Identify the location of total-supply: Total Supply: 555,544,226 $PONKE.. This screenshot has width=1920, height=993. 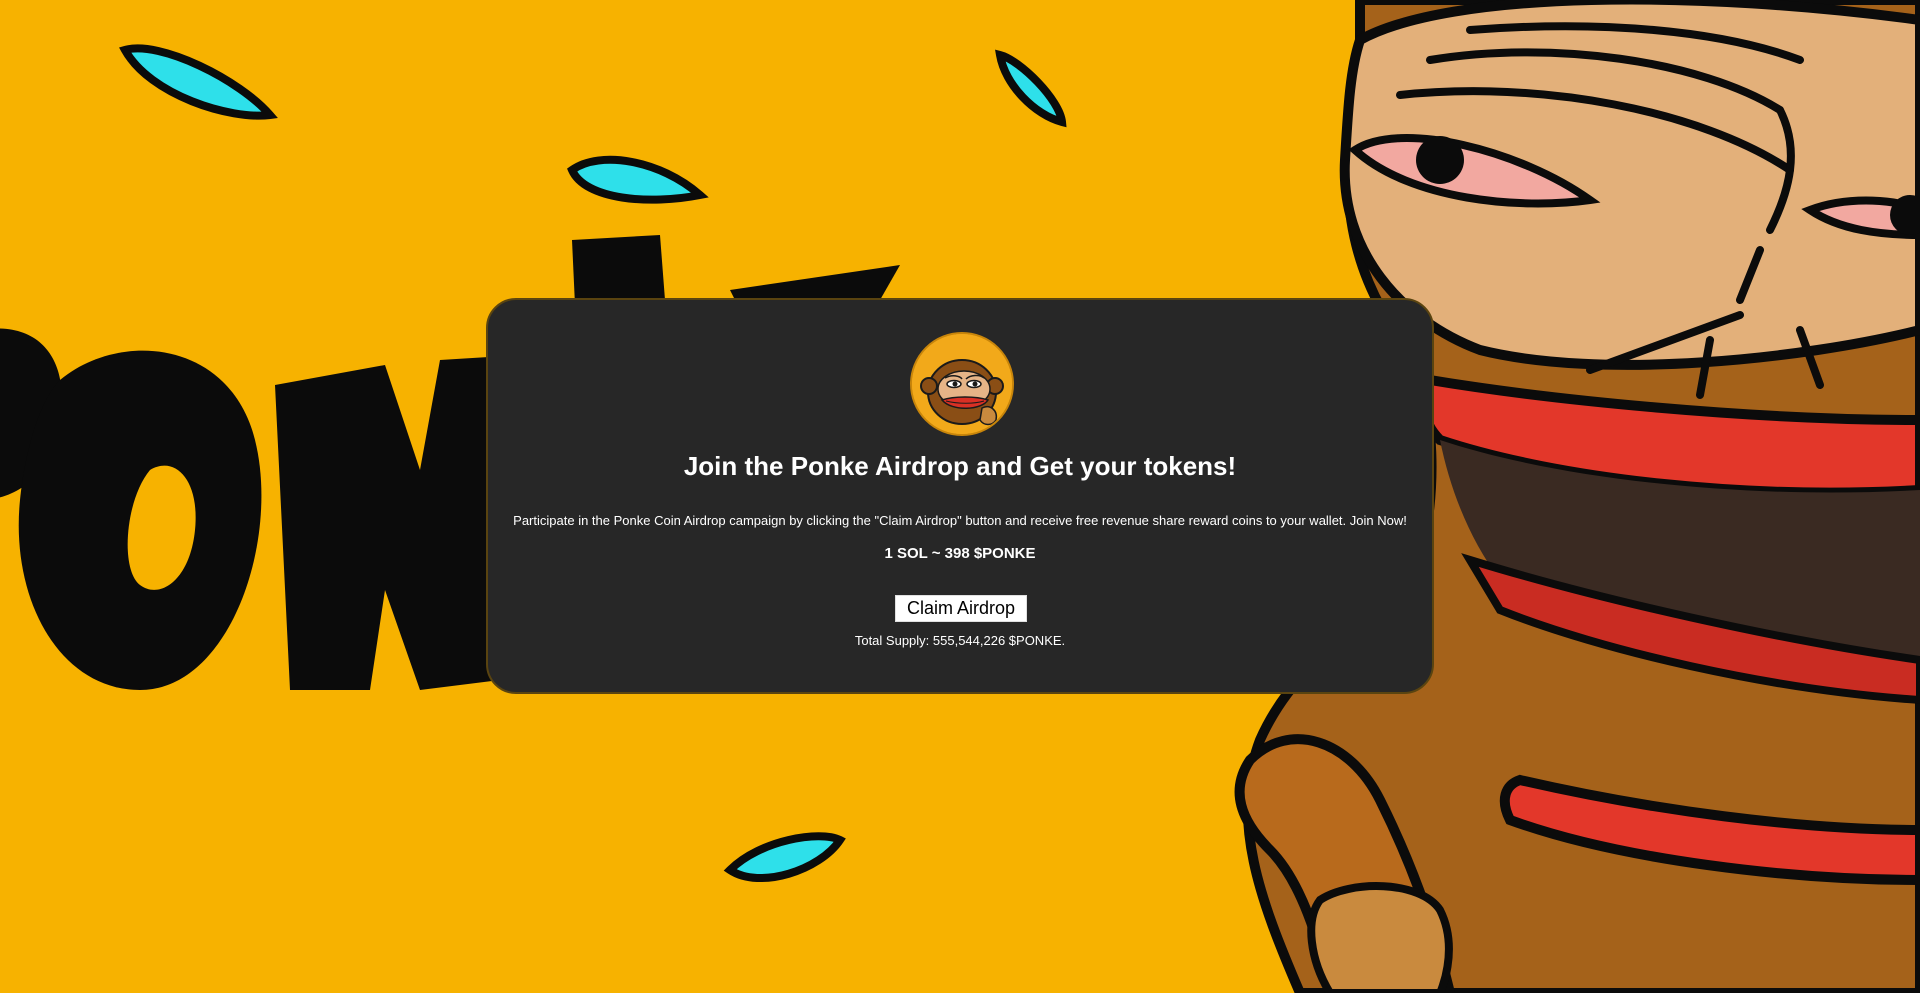
(960, 640).